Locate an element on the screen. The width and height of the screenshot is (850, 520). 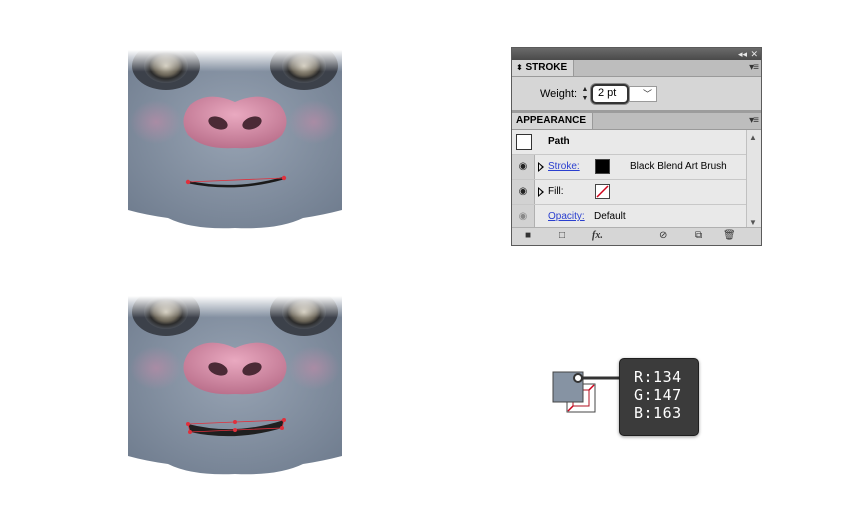
none-slash-icon is located at coordinates (602, 191).